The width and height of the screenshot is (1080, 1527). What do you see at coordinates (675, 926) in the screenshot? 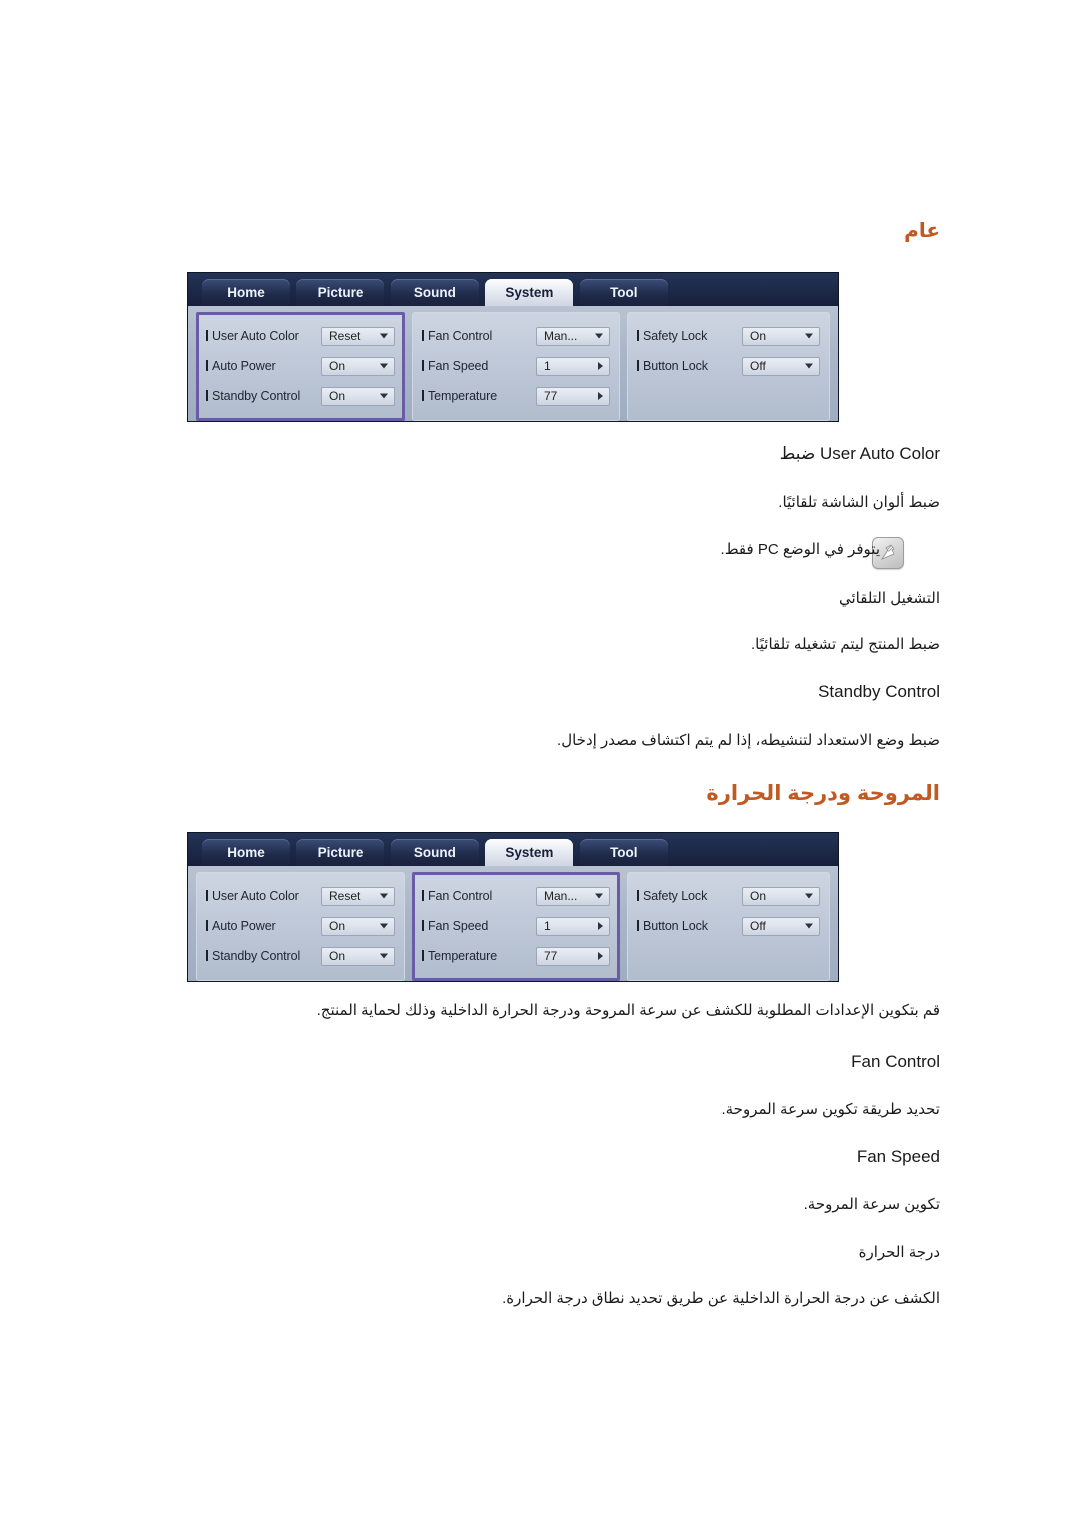
I see `label-text: Button Lock` at bounding box center [675, 926].